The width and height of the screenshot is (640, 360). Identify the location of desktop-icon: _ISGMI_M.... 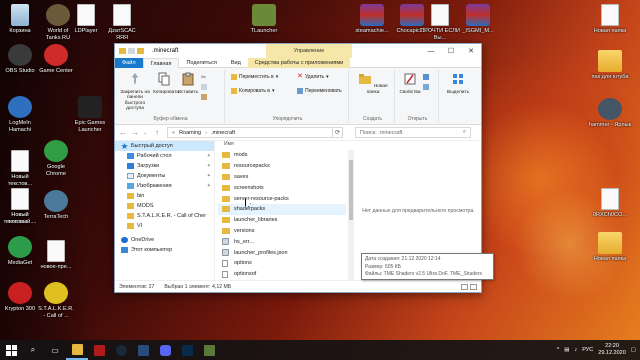
(478, 19).